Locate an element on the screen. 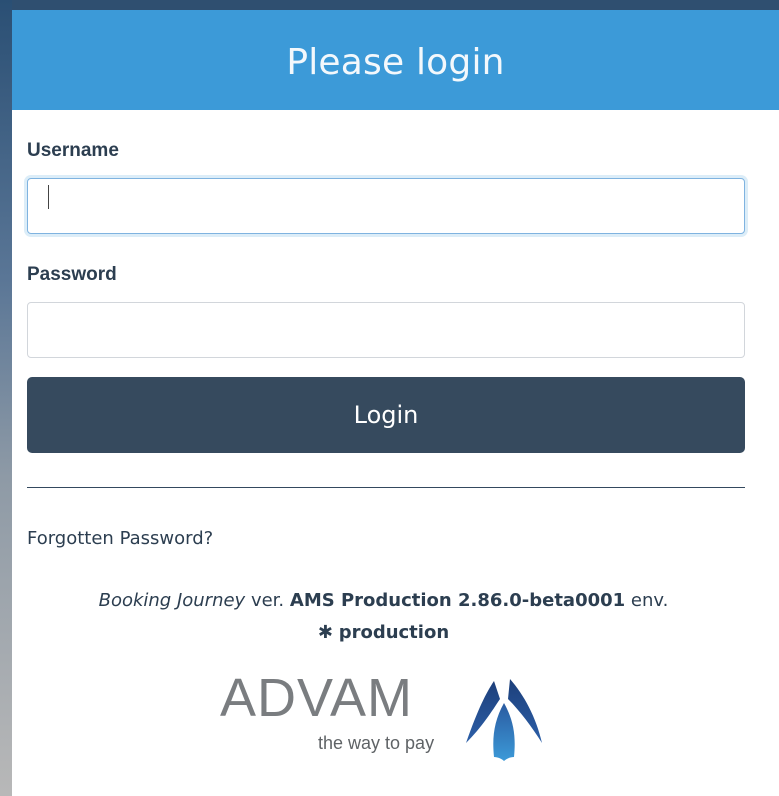 The height and width of the screenshot is (796, 779). window-top-edge is located at coordinates (389, 5).